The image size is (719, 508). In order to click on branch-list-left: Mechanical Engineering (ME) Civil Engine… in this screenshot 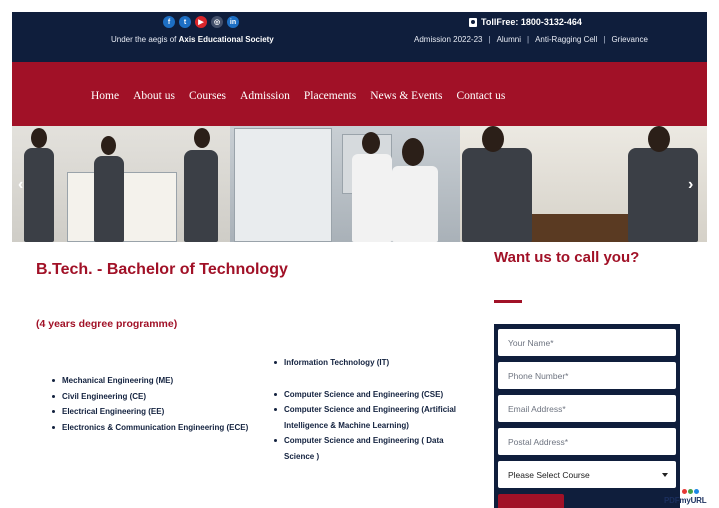, I will do `click(150, 404)`.